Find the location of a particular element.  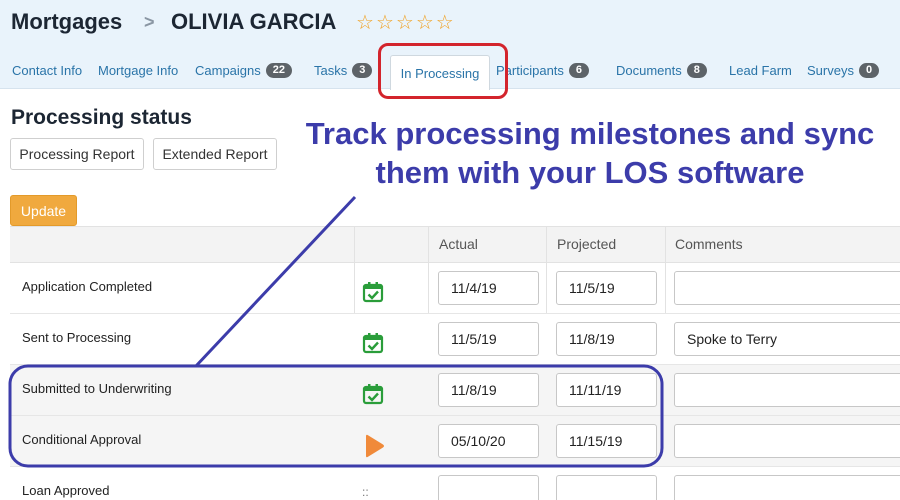

tab-label: Lead Farm is located at coordinates (760, 70).